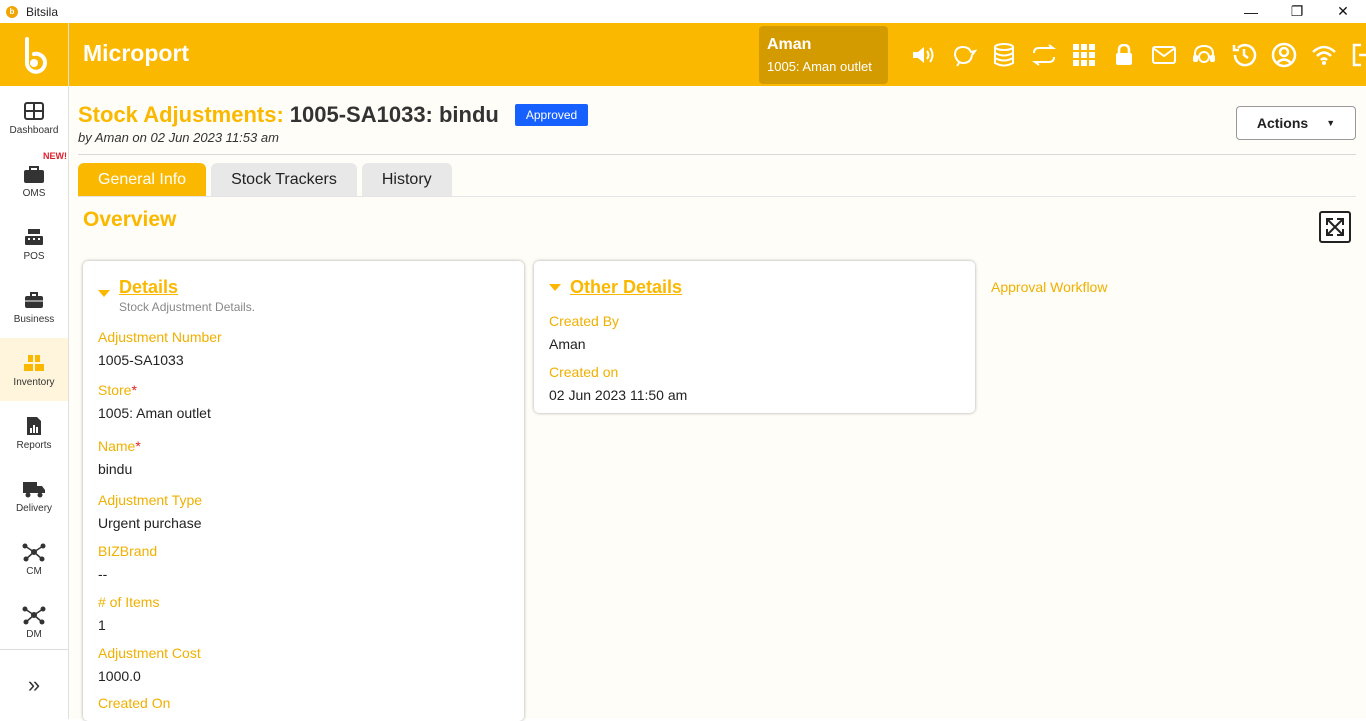 The width and height of the screenshot is (1366, 721). Describe the element at coordinates (12, 11) in the screenshot. I see `app-logo-icon: b` at that location.